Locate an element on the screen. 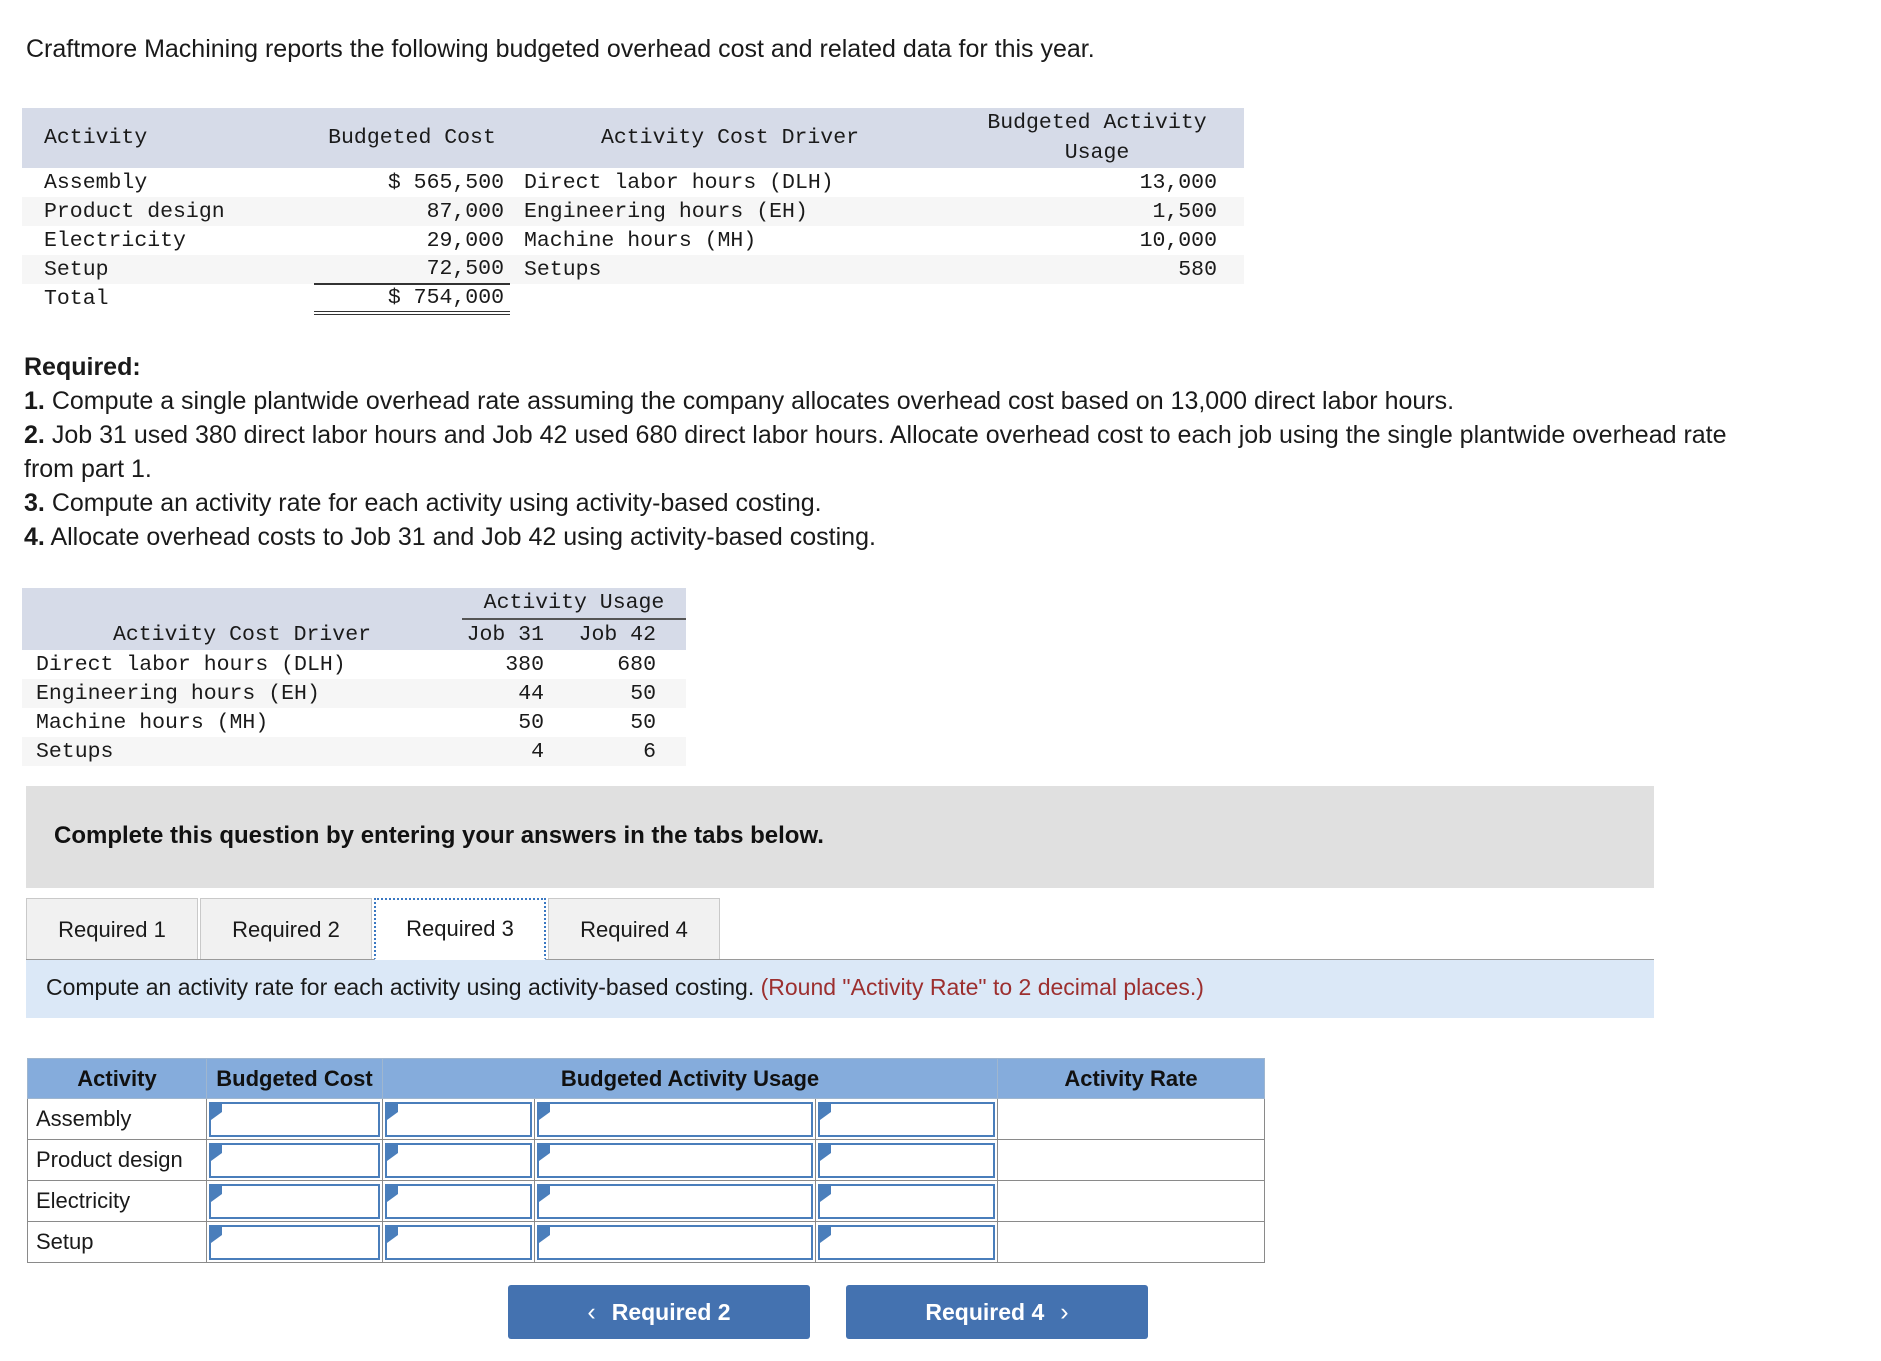 The height and width of the screenshot is (1361, 1881). row-label-assembly: Assembly is located at coordinates (117, 1119).